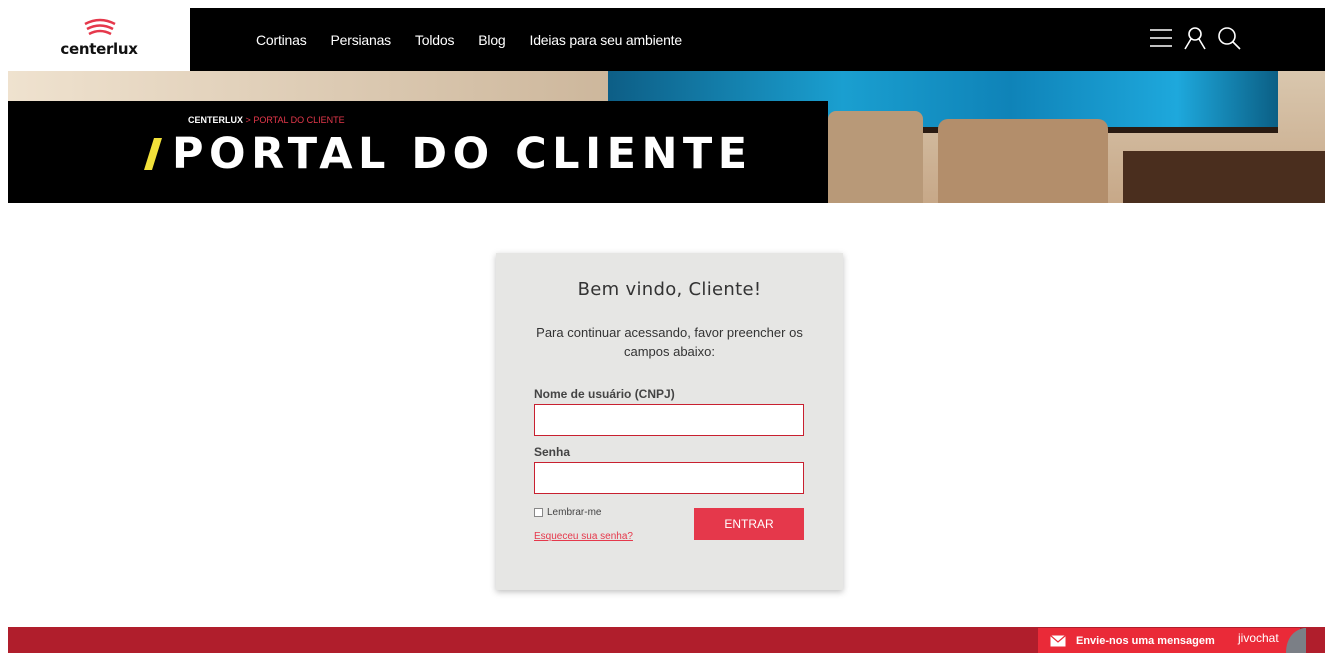 The height and width of the screenshot is (653, 1333). I want to click on nav-item-cortinas: Cortinas, so click(281, 40).